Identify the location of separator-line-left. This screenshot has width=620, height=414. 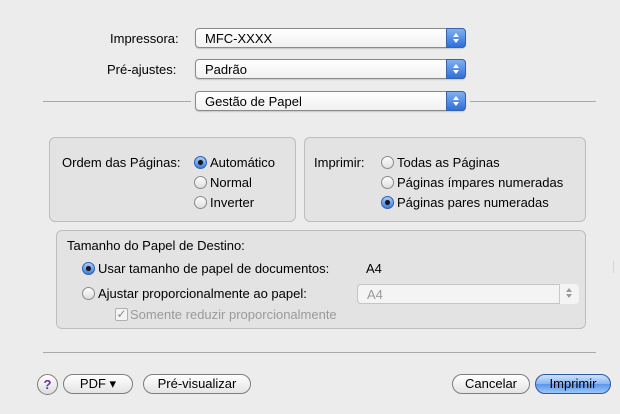
(117, 101).